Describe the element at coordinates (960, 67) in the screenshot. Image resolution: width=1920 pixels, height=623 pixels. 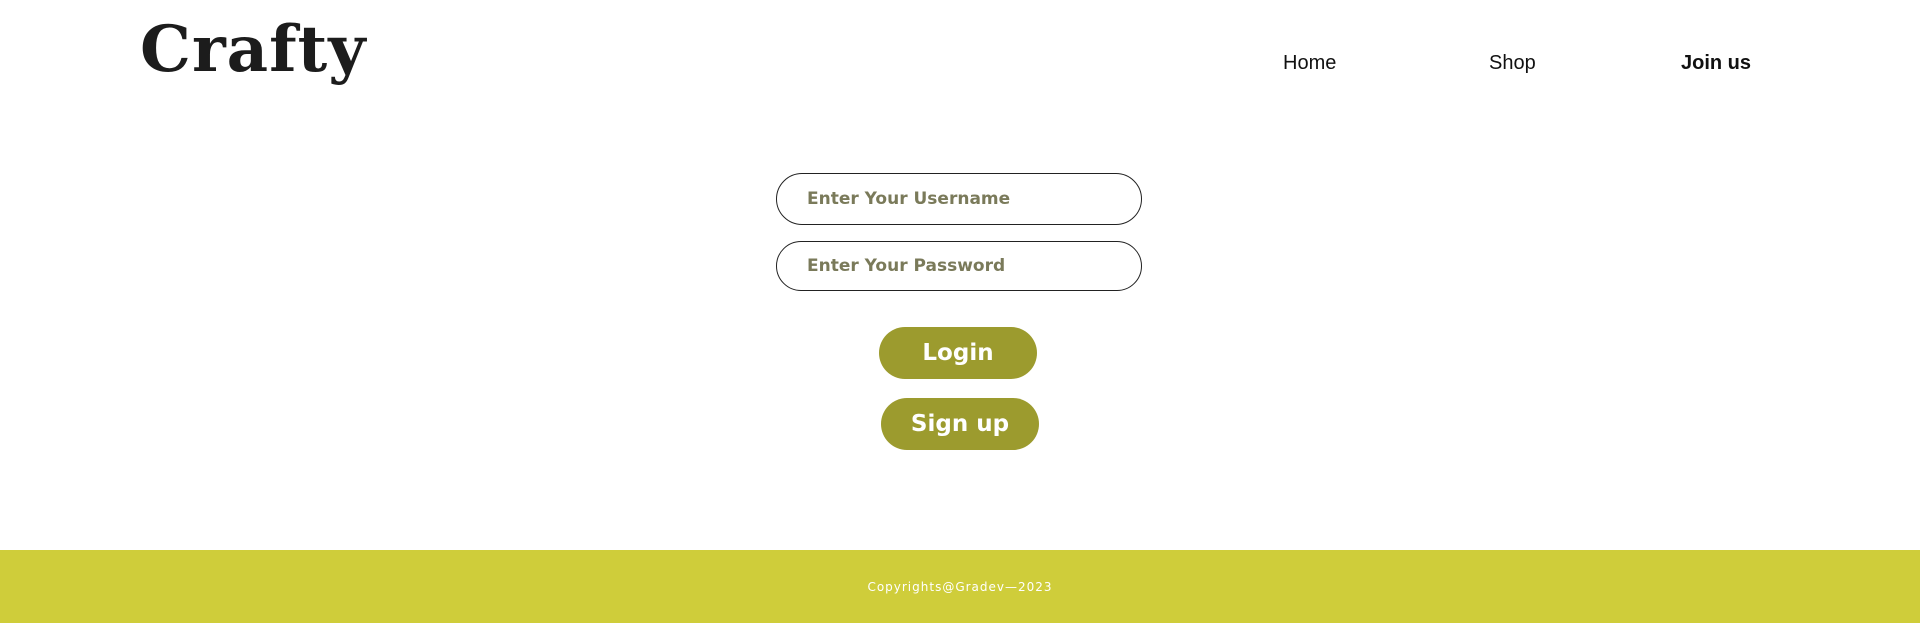
I see `main-nav: Home Shop Join us` at that location.